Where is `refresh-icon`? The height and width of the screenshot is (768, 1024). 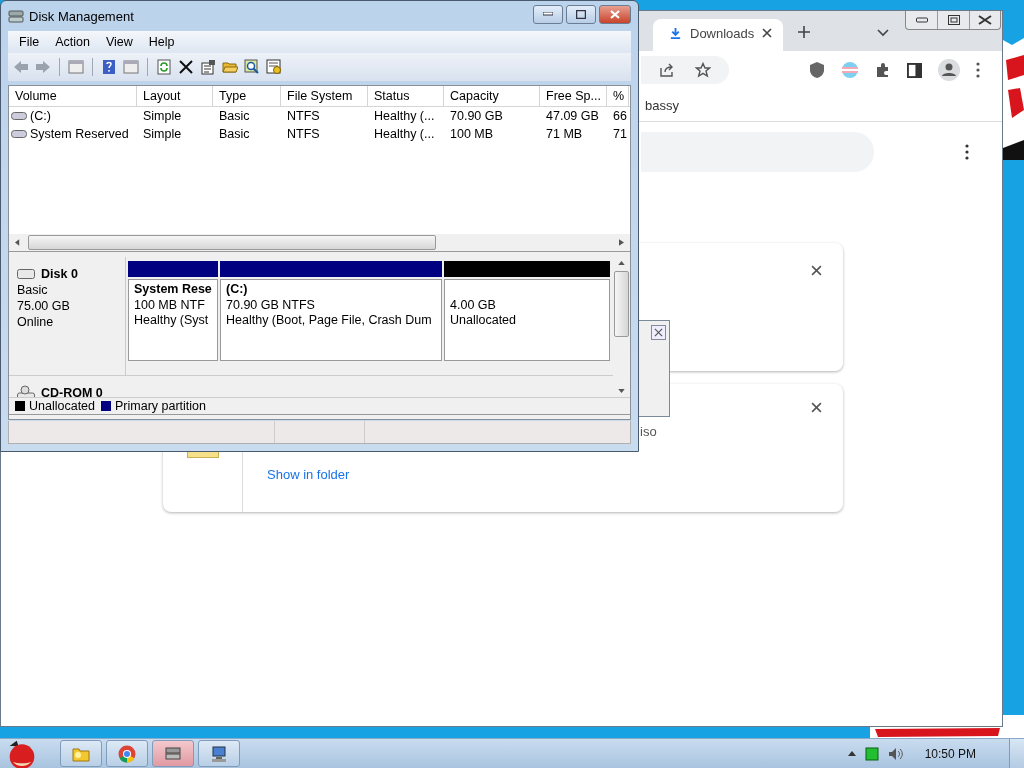 refresh-icon is located at coordinates (164, 67).